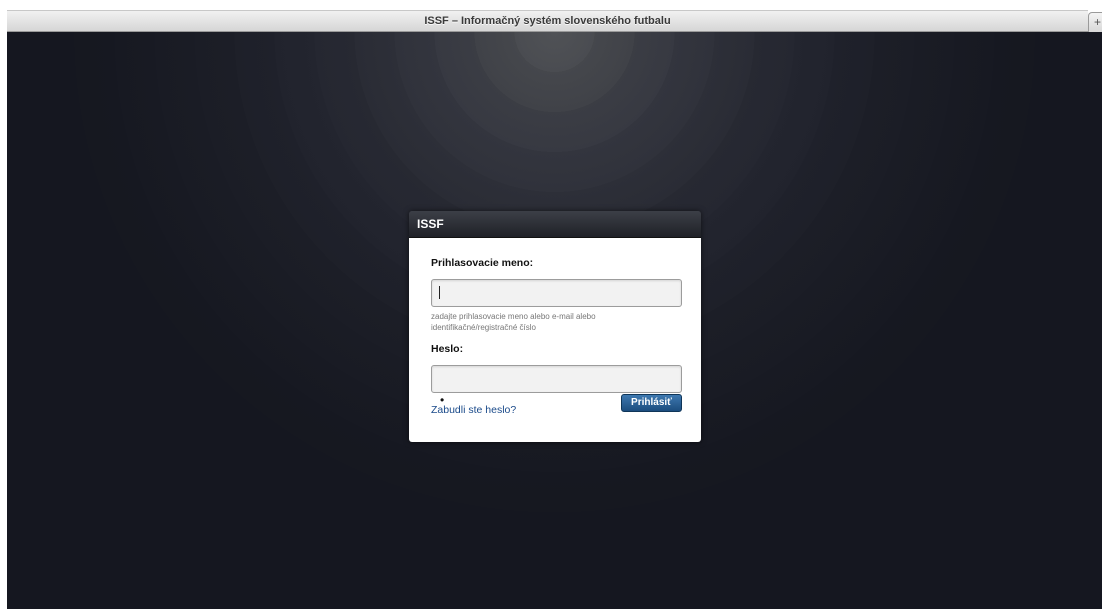 This screenshot has height=609, width=1102. What do you see at coordinates (1095, 22) in the screenshot?
I see `new-tab-button: +` at bounding box center [1095, 22].